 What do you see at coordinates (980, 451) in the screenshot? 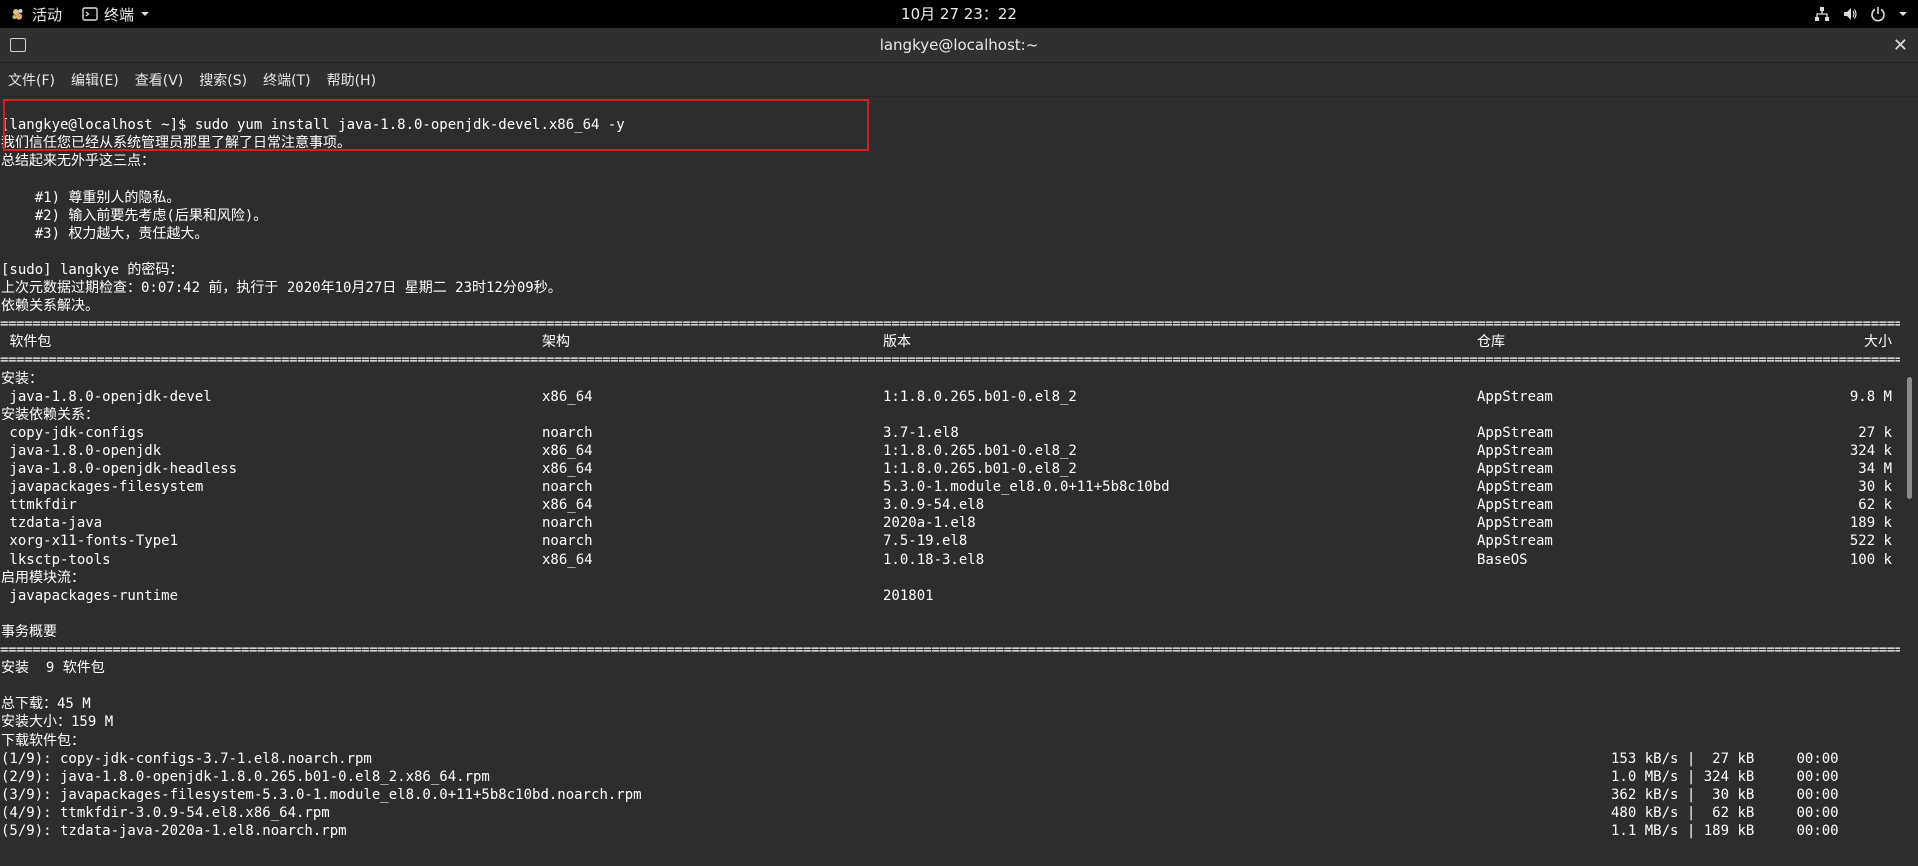
I see `package-version: 1:1.8.0.265.b01-0.el8_2` at bounding box center [980, 451].